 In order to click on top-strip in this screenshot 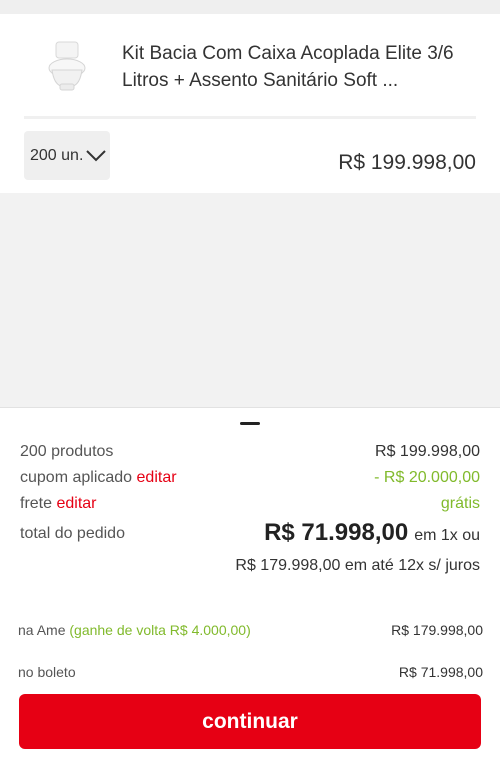, I will do `click(250, 7)`.